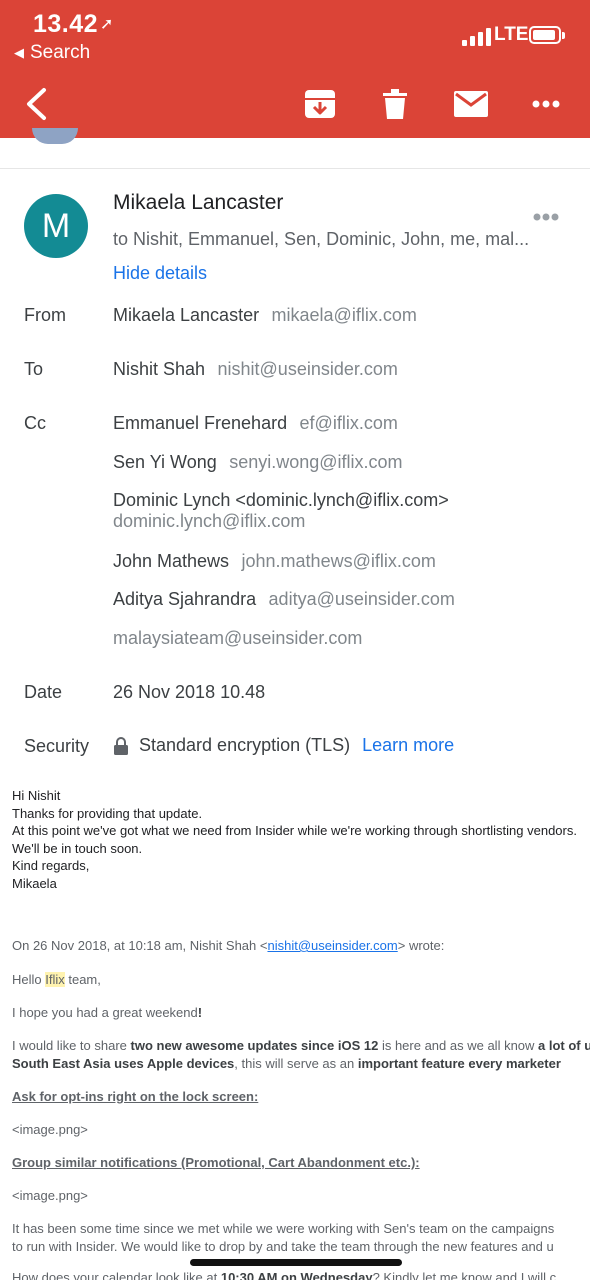 The height and width of the screenshot is (1280, 590). Describe the element at coordinates (308, 369) in the screenshot. I see `to-email: nishit@useinsider.com` at that location.